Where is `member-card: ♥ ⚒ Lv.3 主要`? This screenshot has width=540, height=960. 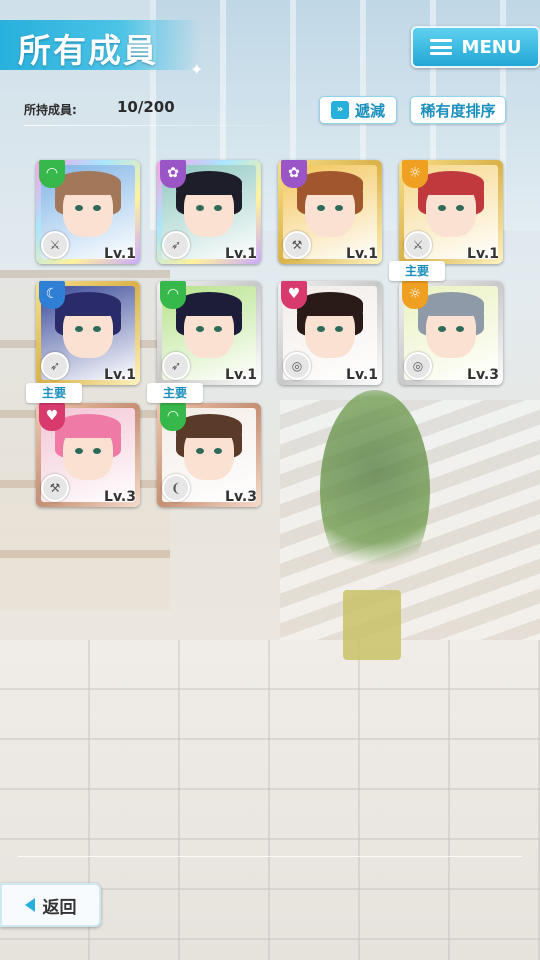
member-card: ♥ ⚒ Lv.3 主要 is located at coordinates (83, 445).